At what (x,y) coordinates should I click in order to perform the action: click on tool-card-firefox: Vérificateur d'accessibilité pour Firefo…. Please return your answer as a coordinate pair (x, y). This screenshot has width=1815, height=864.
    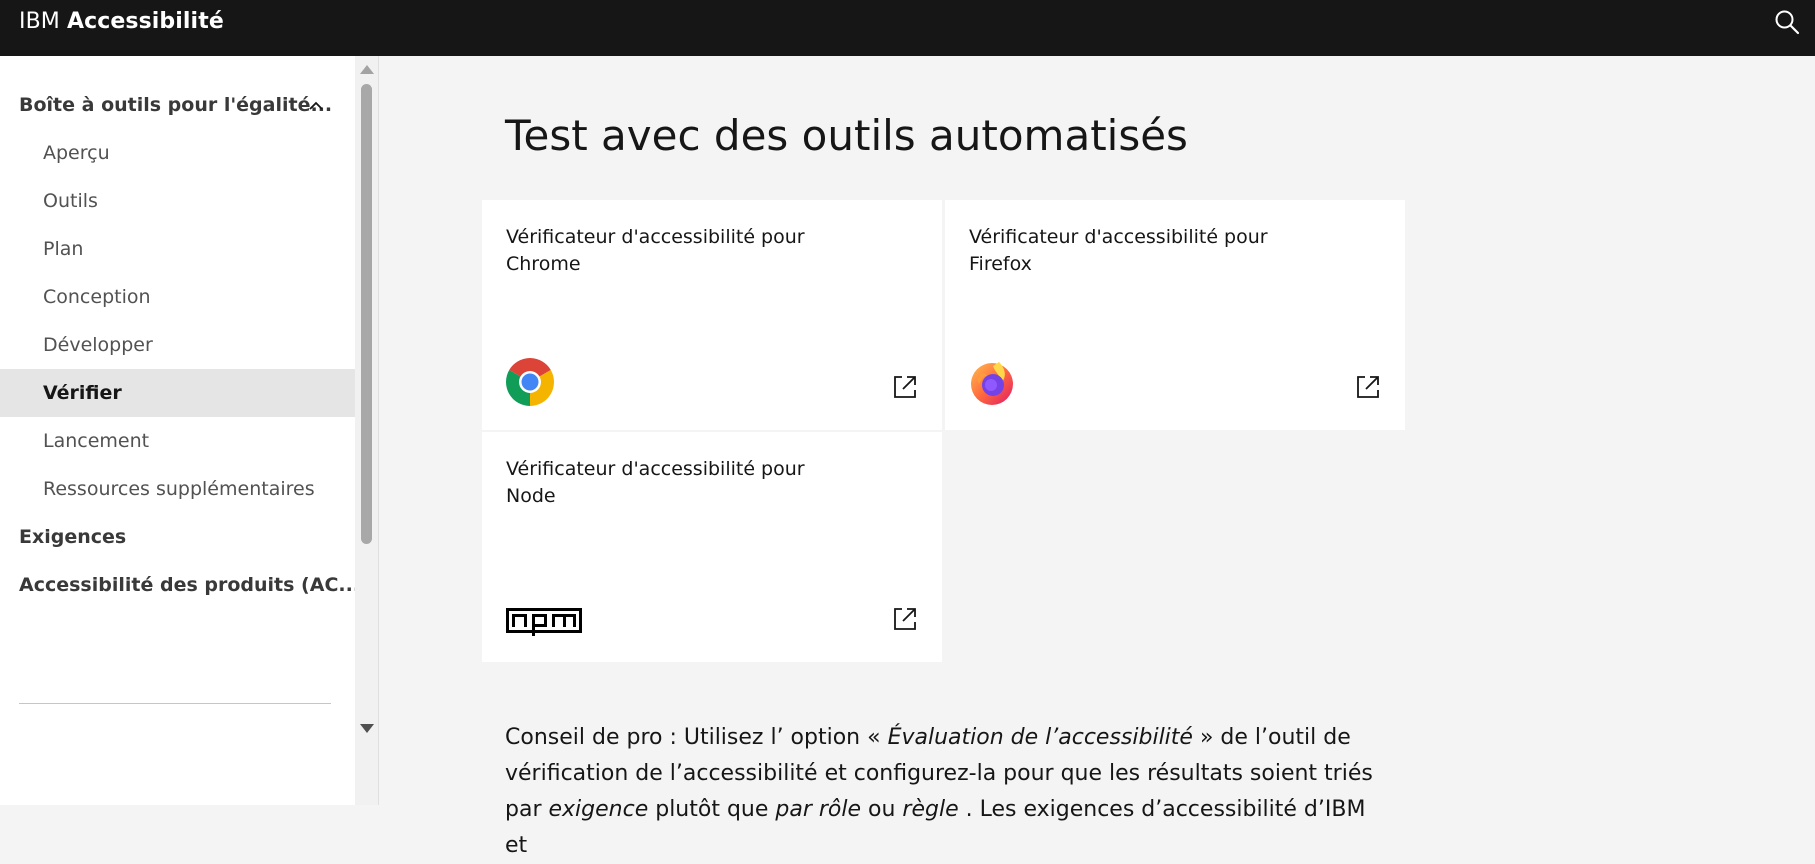
    Looking at the image, I should click on (1175, 315).